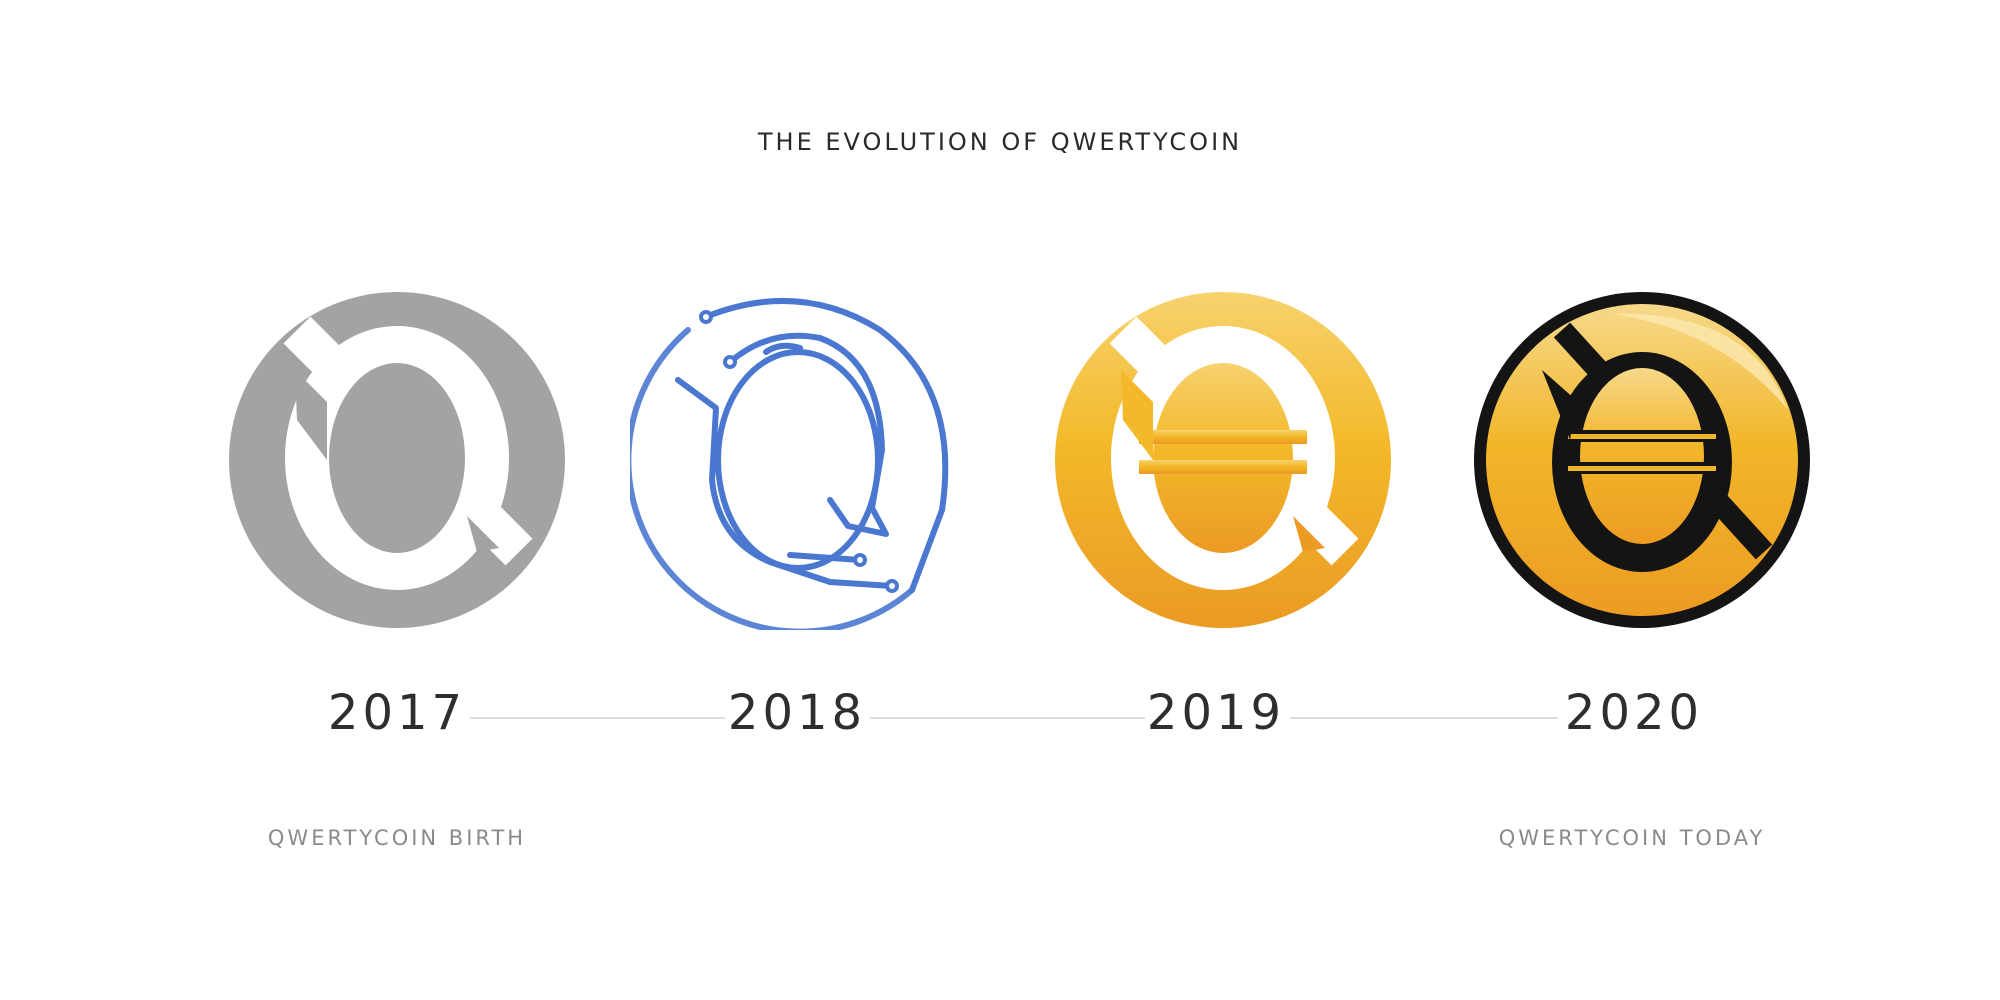 The image size is (2000, 1000). Describe the element at coordinates (397, 838) in the screenshot. I see `caption-birth: QWERTYCOIN BIRTH` at that location.